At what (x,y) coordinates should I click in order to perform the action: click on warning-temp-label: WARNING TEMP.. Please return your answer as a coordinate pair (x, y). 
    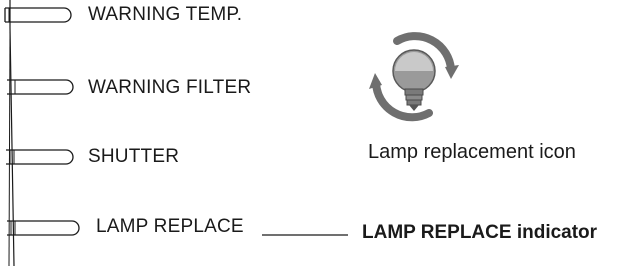
    Looking at the image, I should click on (165, 14).